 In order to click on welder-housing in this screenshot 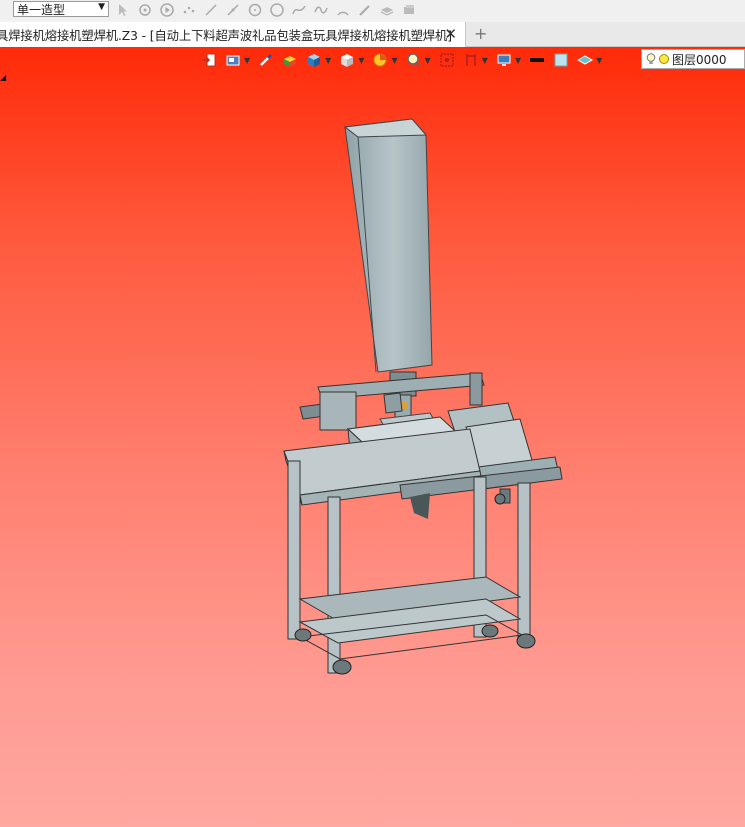, I will do `click(388, 245)`.